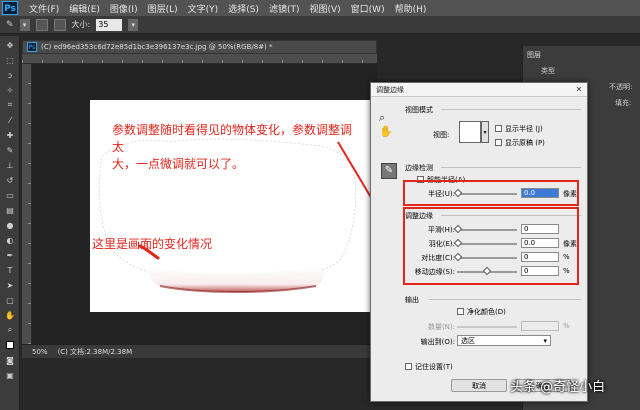 This screenshot has width=640, height=410. Describe the element at coordinates (437, 342) in the screenshot. I see `output-to-label: 输出到(O):` at that location.